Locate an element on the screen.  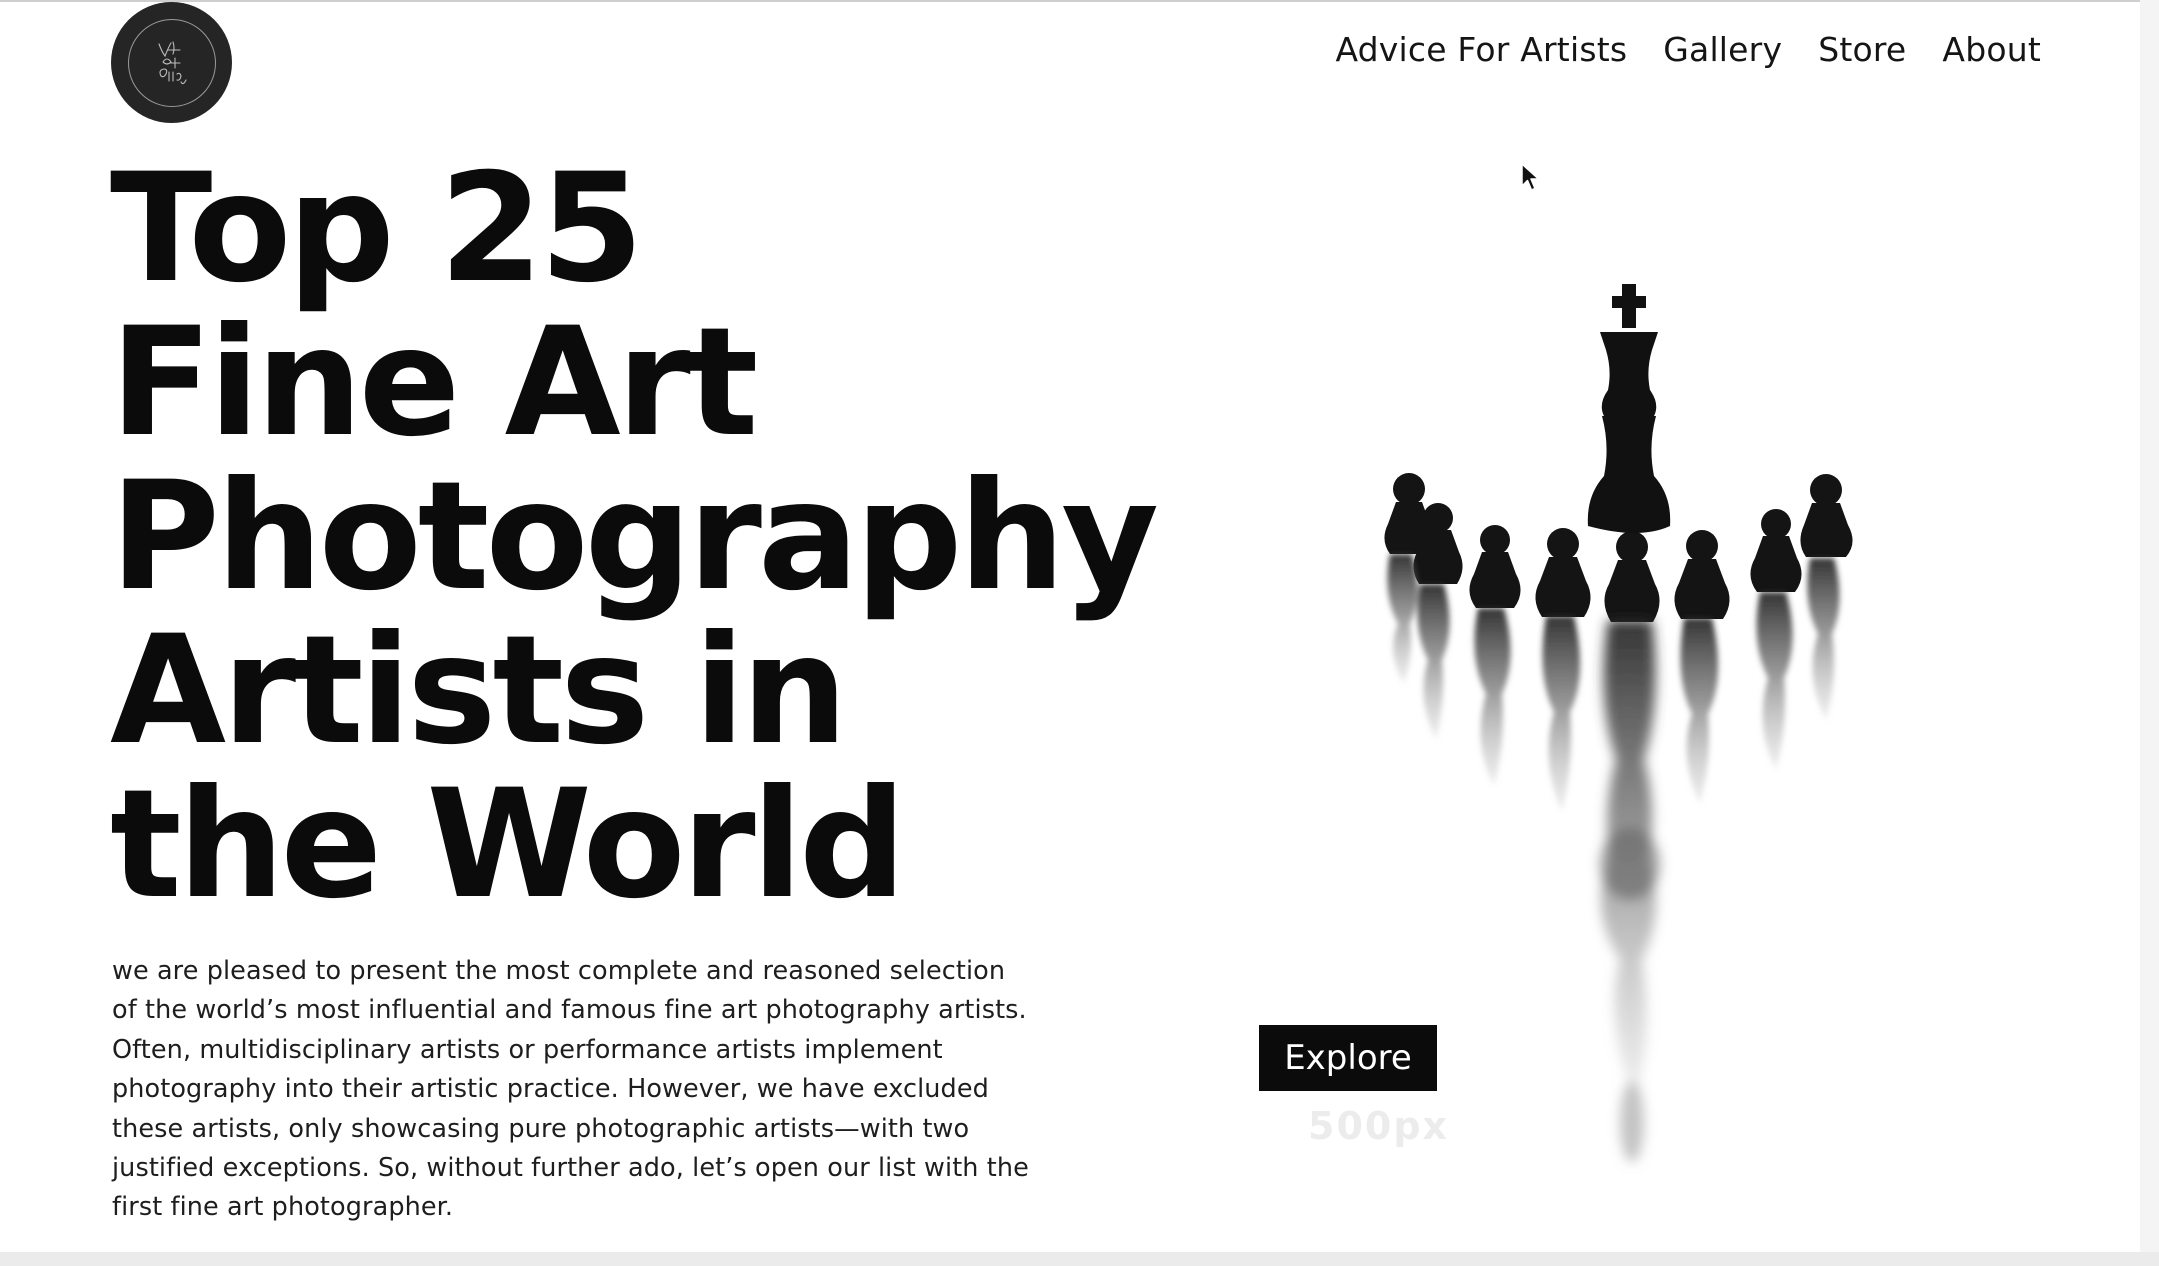
window-top-border is located at coordinates (1079, 1).